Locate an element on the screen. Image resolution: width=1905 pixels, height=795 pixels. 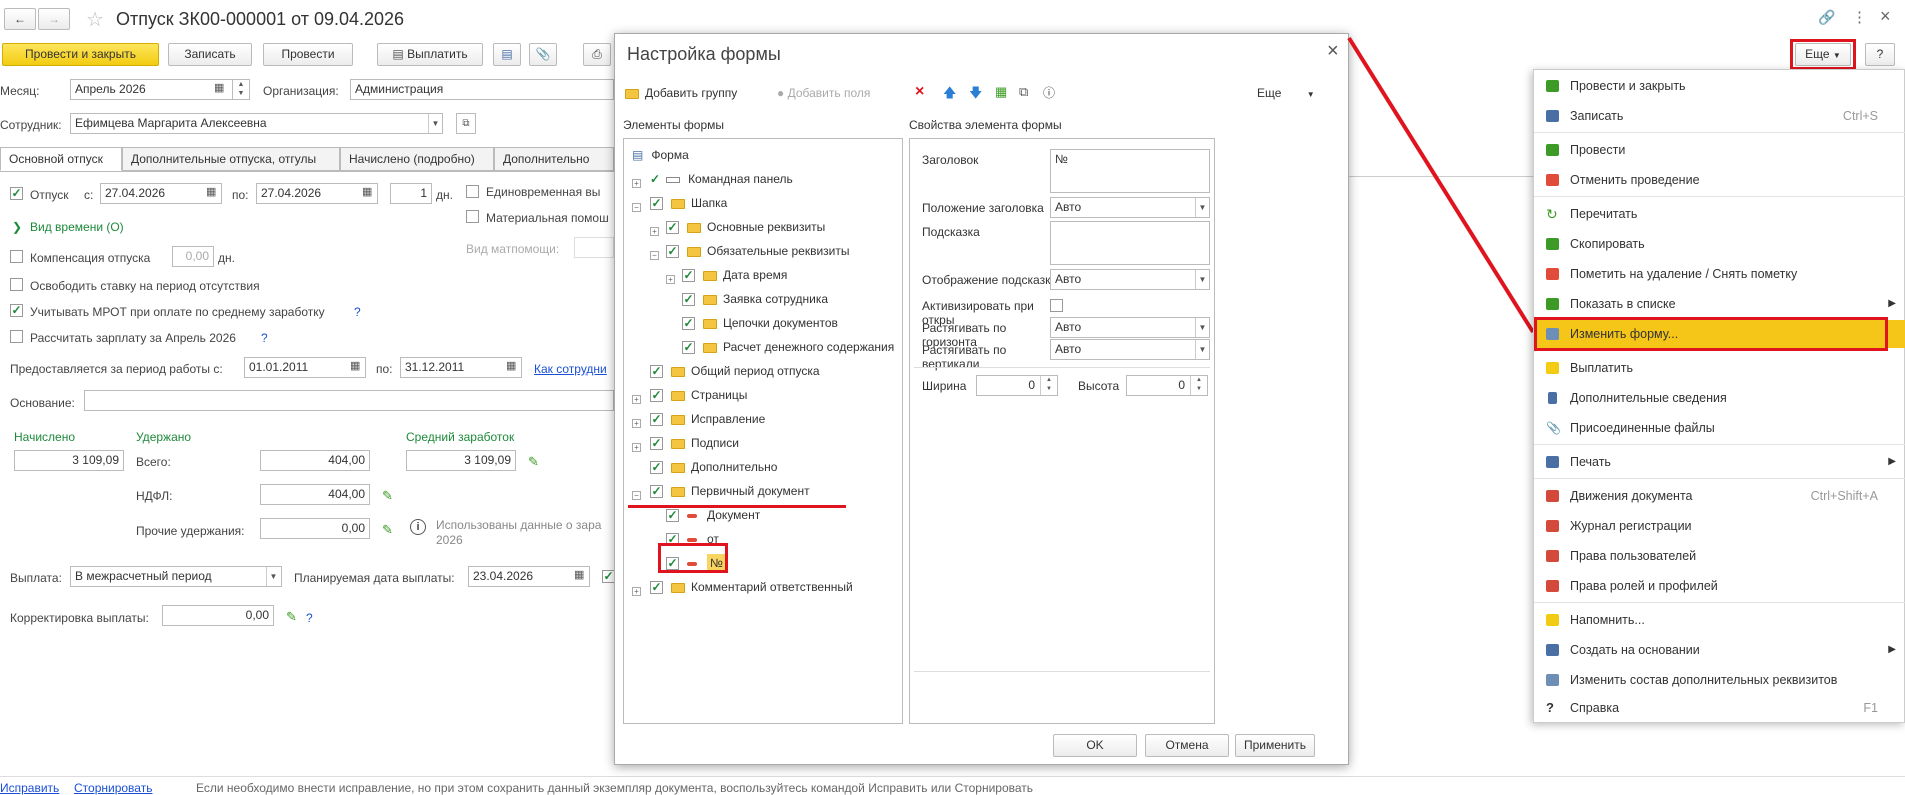
menu-item-label: Показать в списке is located at coordinates (1623, 304).